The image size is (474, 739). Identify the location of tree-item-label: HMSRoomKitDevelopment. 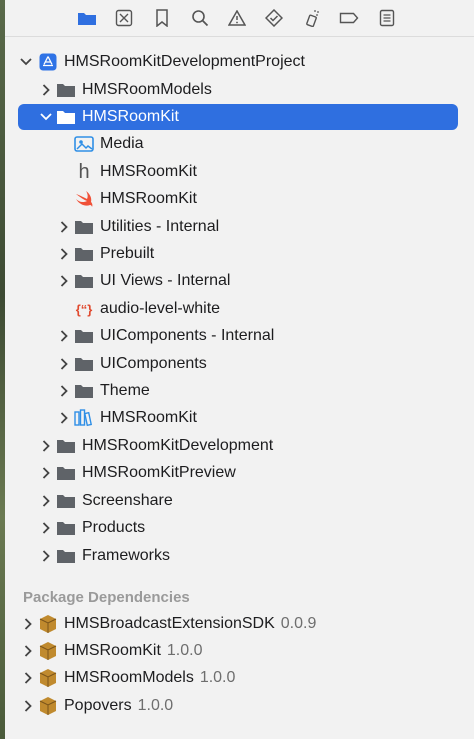
(178, 445).